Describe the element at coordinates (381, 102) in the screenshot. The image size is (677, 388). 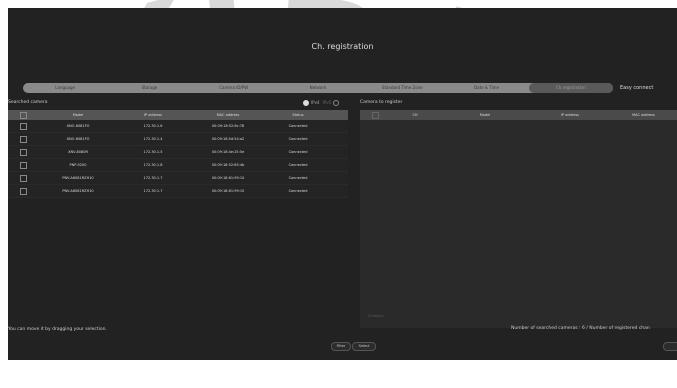
I see `camera-to-register-label: Camera to register` at that location.